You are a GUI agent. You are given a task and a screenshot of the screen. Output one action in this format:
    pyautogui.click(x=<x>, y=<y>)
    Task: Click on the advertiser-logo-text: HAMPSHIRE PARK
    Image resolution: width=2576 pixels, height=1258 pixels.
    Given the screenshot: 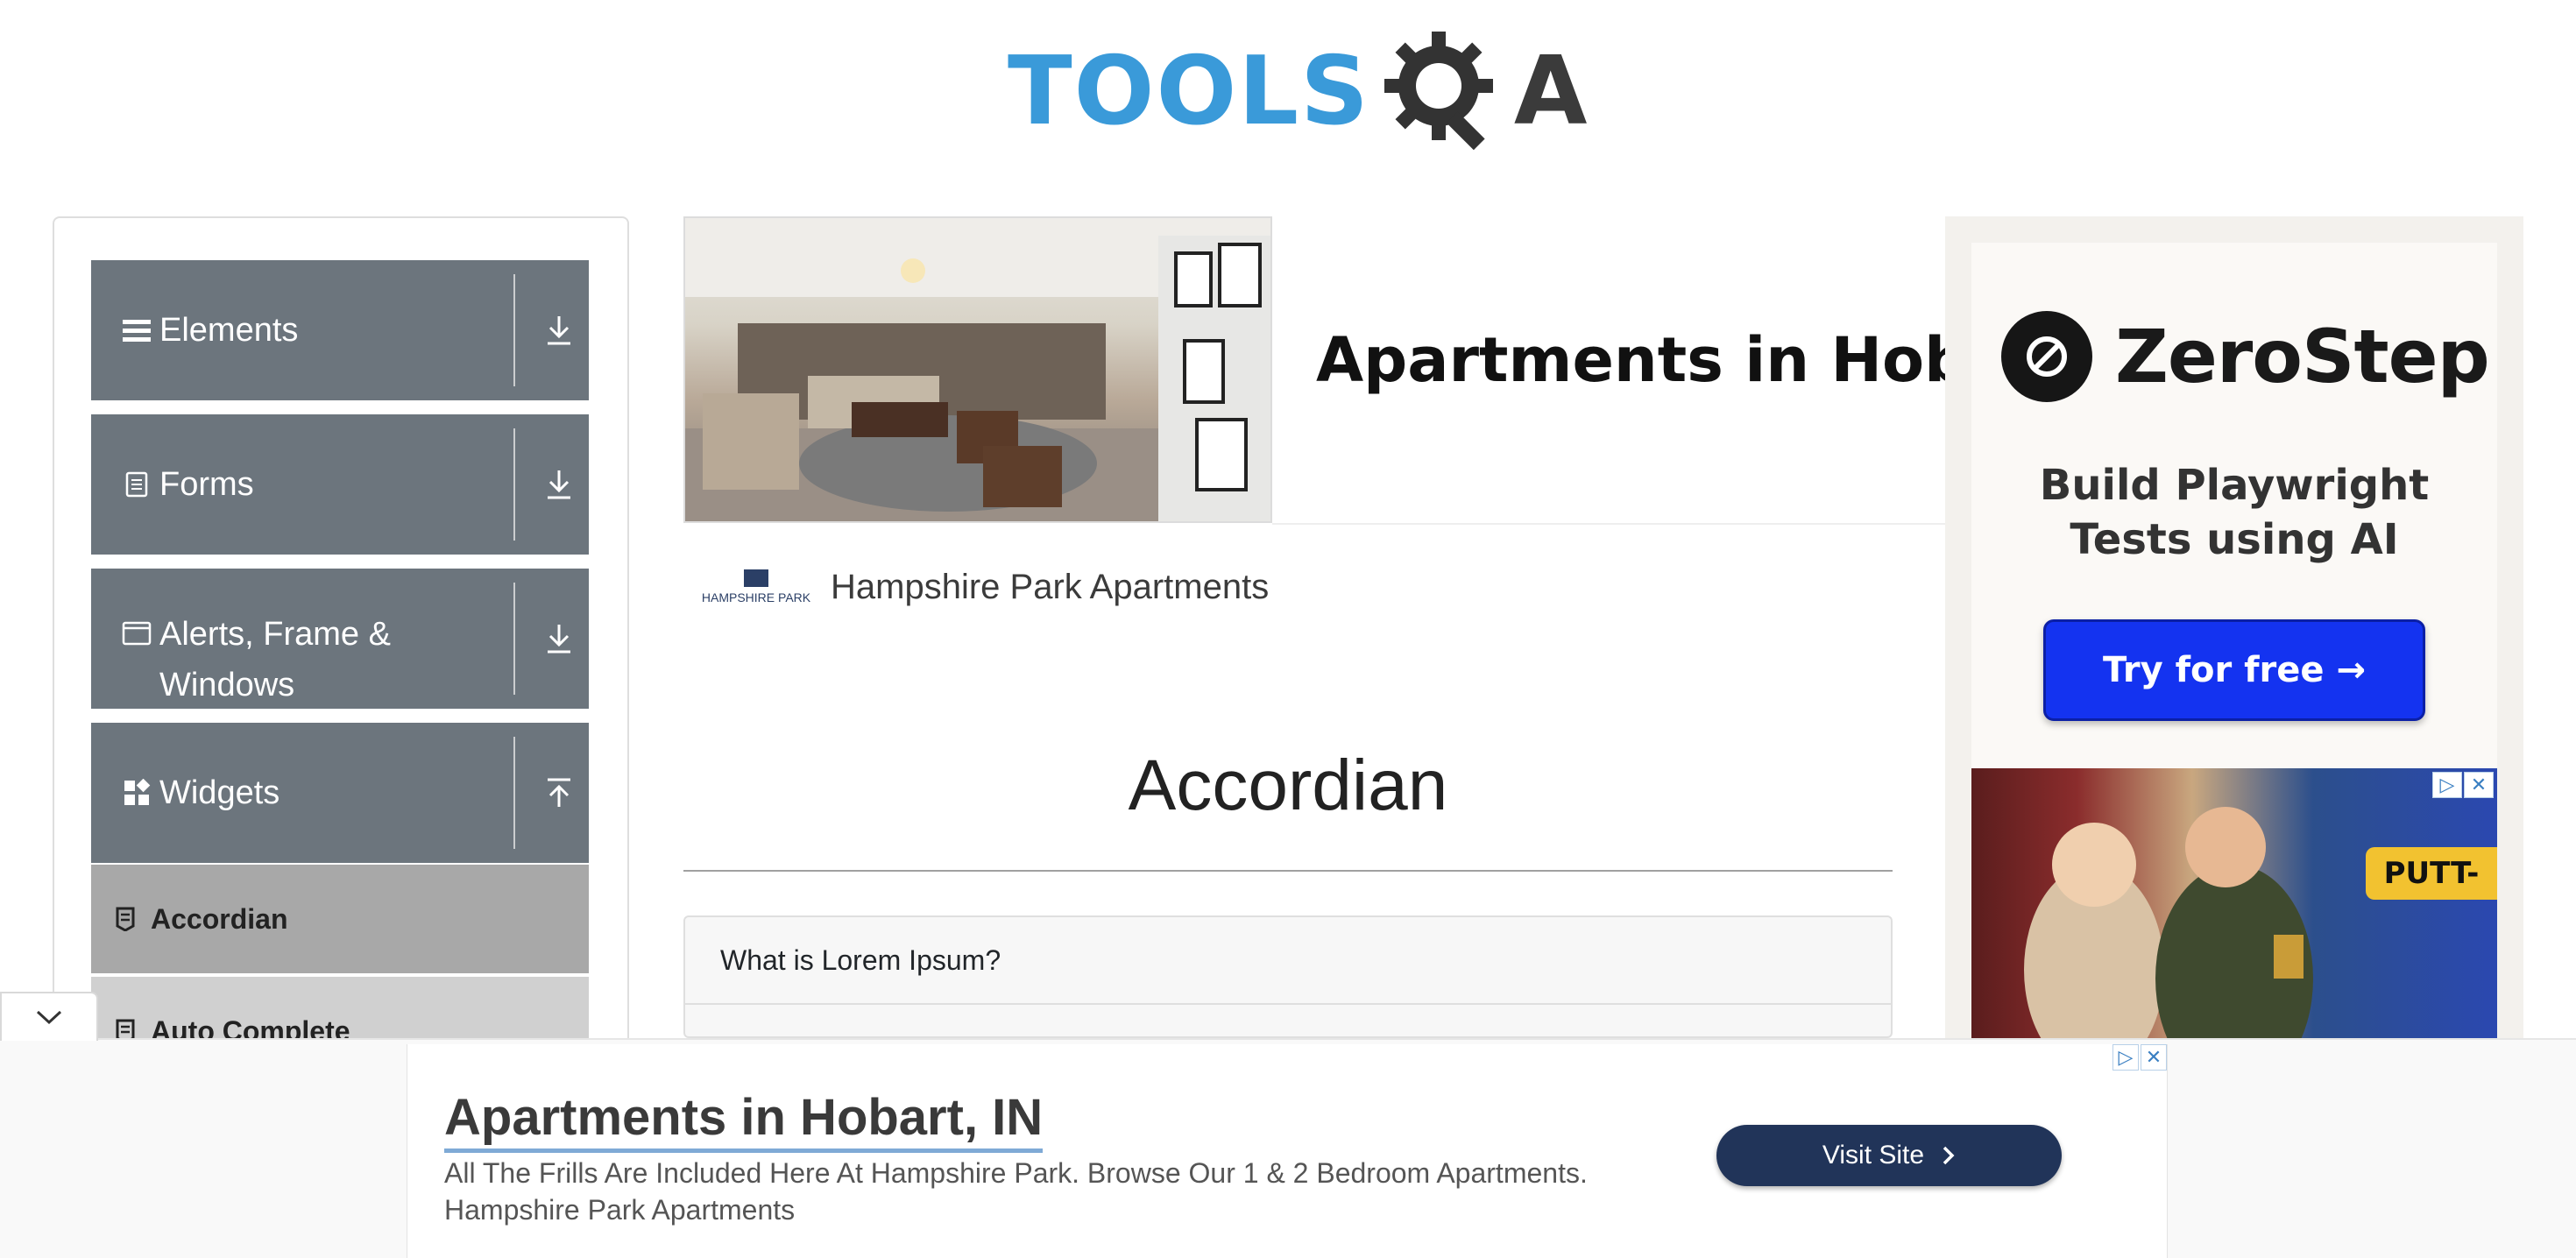 What is the action you would take?
    pyautogui.click(x=756, y=597)
    